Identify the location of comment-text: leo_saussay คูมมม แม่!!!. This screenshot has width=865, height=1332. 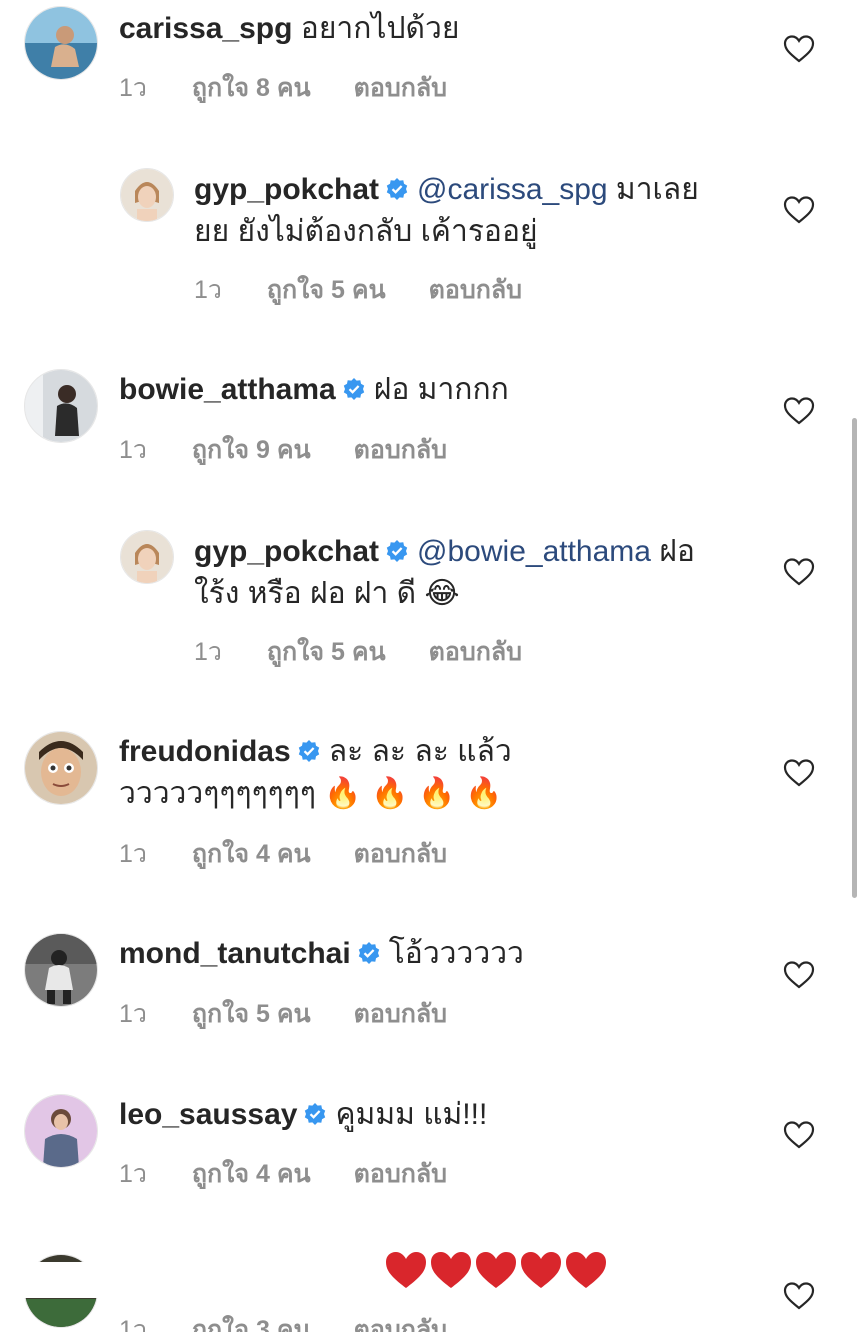
(303, 1115).